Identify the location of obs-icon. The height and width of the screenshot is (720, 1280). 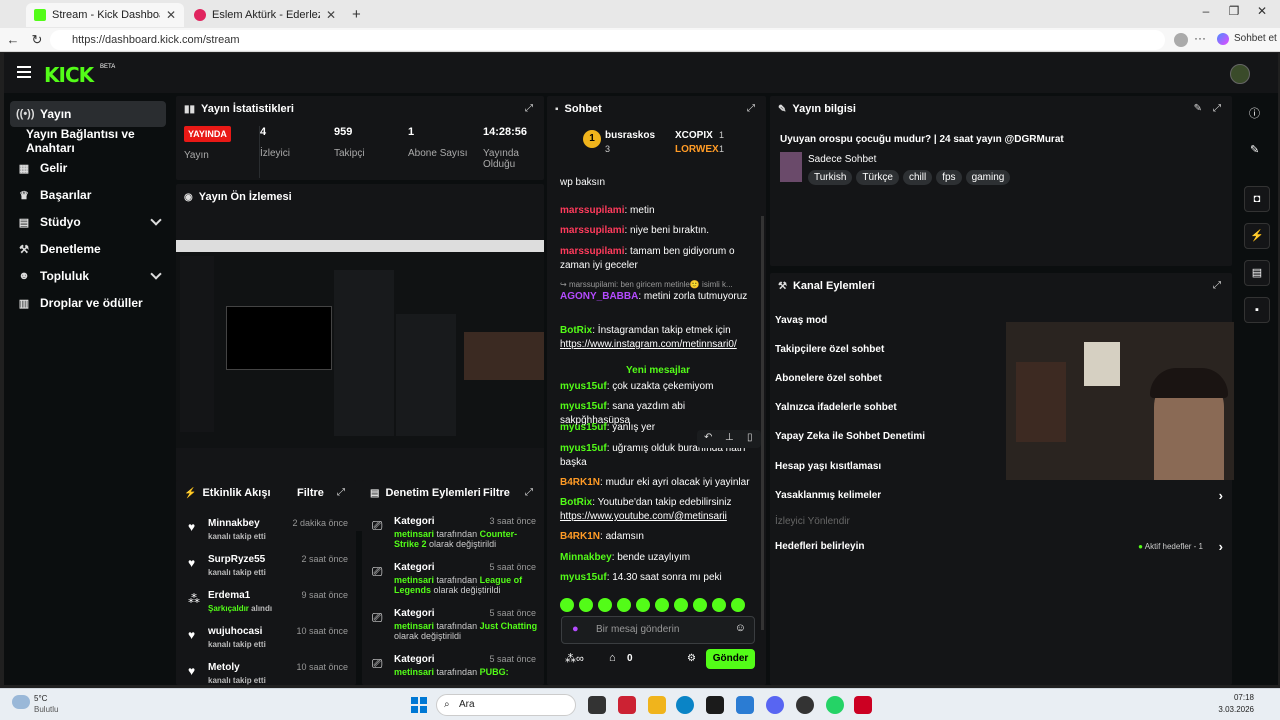
(805, 705).